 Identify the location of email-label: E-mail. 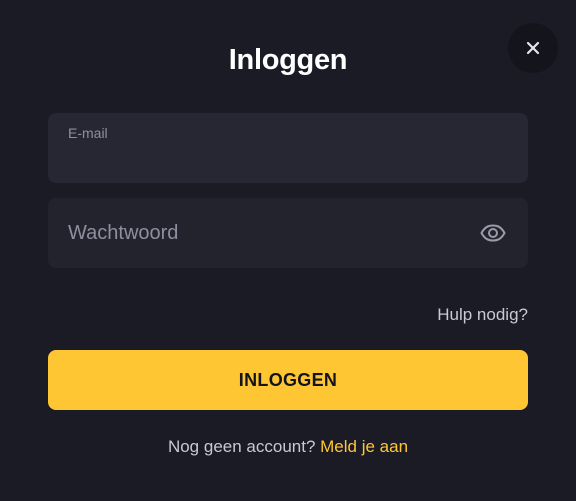
(88, 133).